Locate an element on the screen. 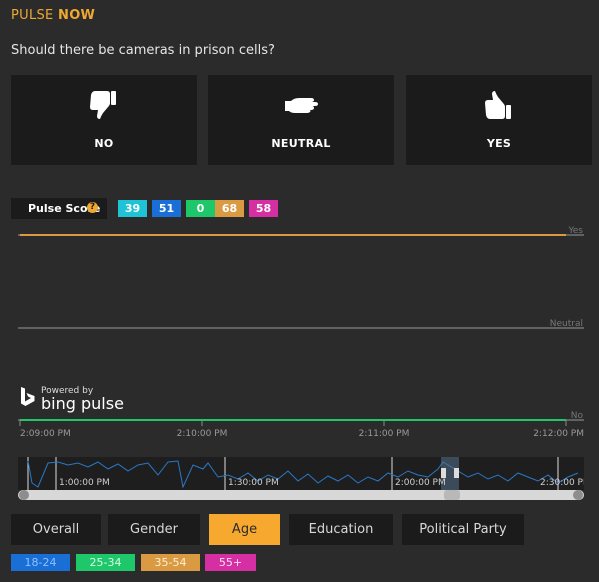  vote-no-button: NO is located at coordinates (104, 120).